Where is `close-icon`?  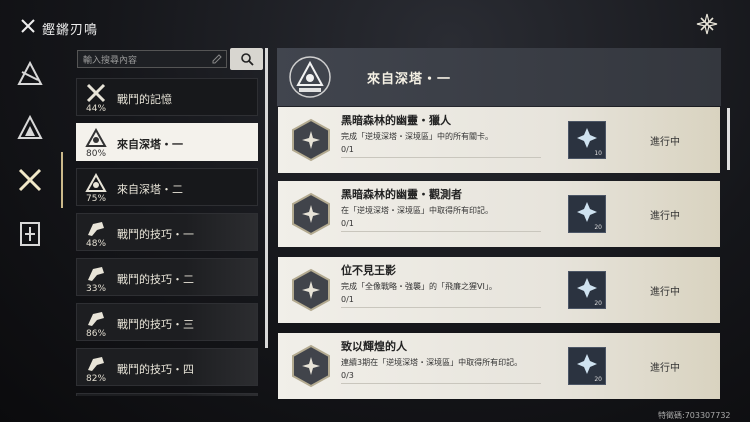
close-icon is located at coordinates (707, 24).